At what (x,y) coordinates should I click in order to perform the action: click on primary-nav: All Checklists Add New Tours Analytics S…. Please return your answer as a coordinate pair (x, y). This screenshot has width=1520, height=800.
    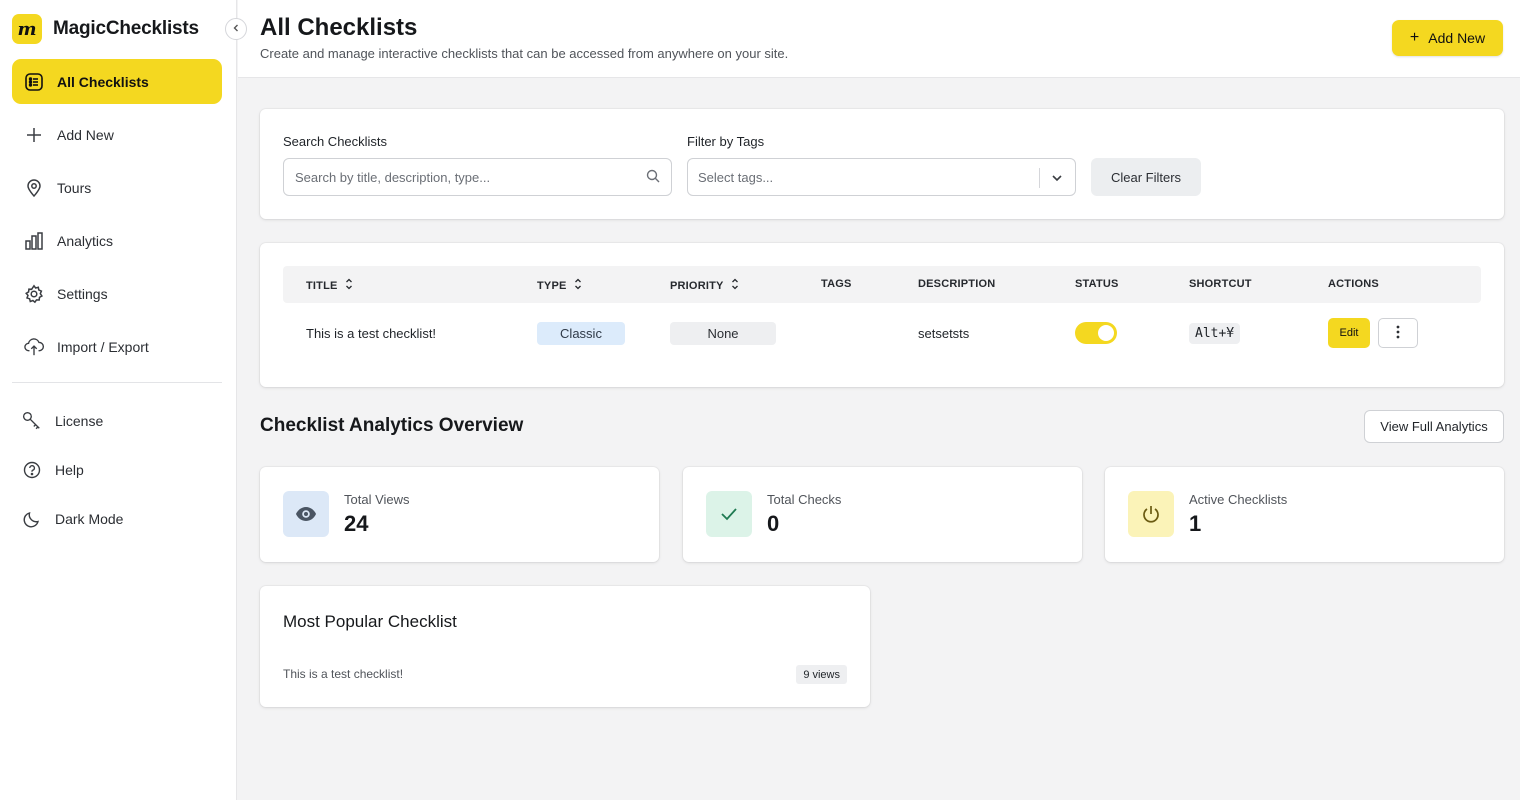
    Looking at the image, I should click on (117, 218).